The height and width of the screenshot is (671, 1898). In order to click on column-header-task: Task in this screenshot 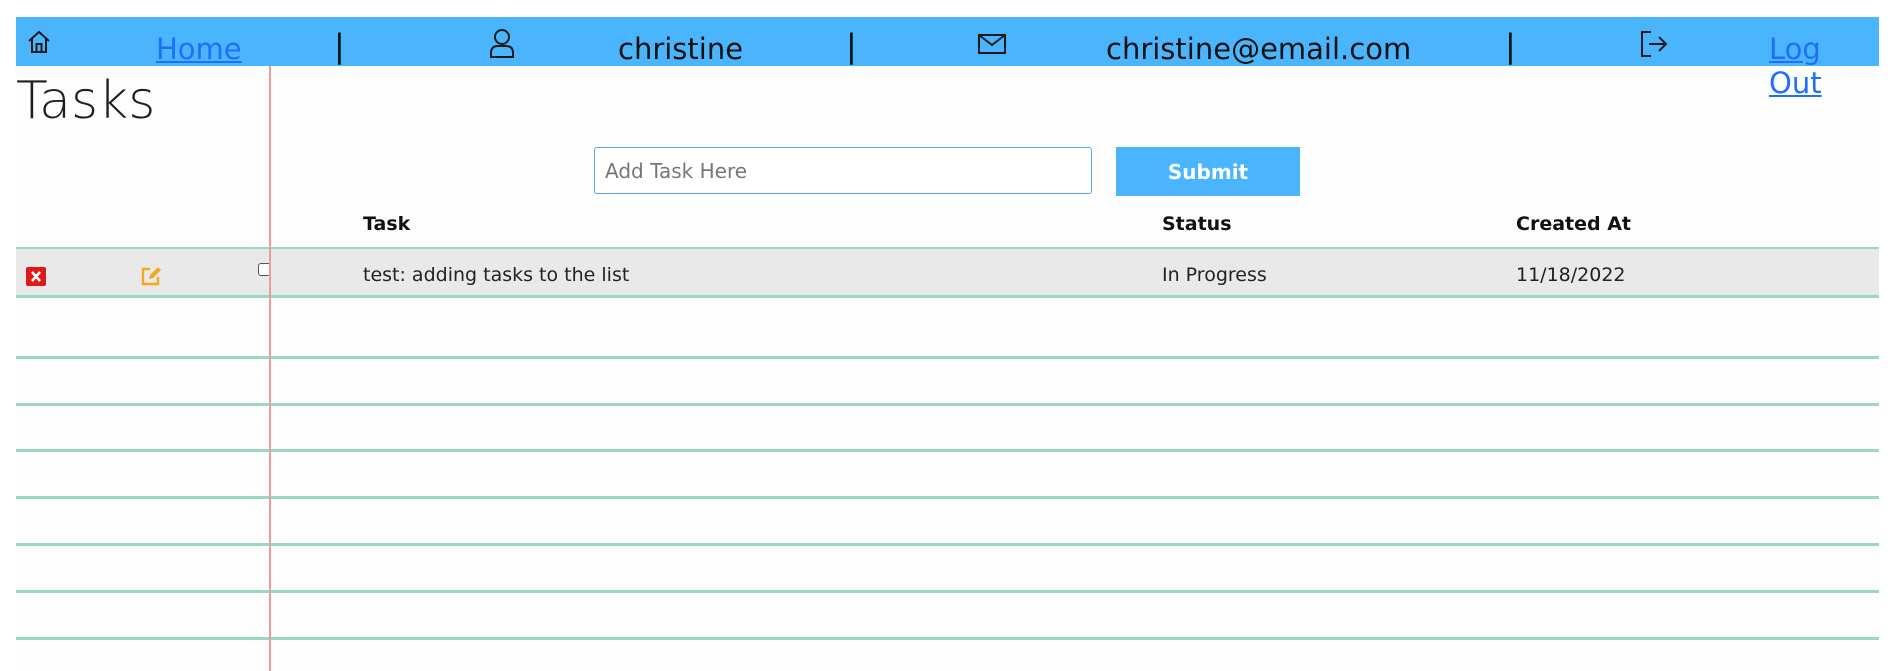, I will do `click(387, 224)`.